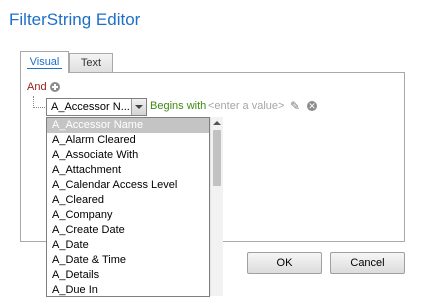 The height and width of the screenshot is (297, 425). What do you see at coordinates (367, 263) in the screenshot?
I see `cancel-button: Cancel` at bounding box center [367, 263].